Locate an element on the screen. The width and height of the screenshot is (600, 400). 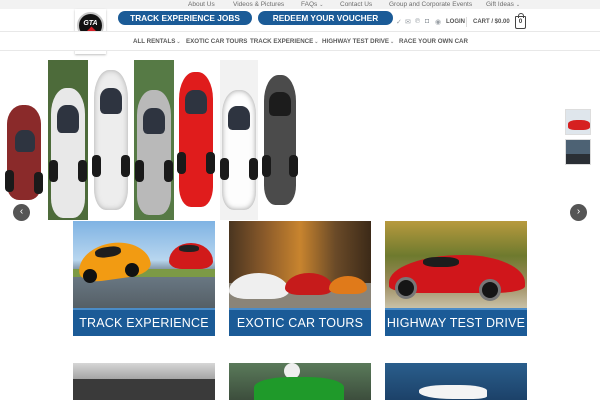
chevron-left-icon: ‹ is located at coordinates (21, 211).